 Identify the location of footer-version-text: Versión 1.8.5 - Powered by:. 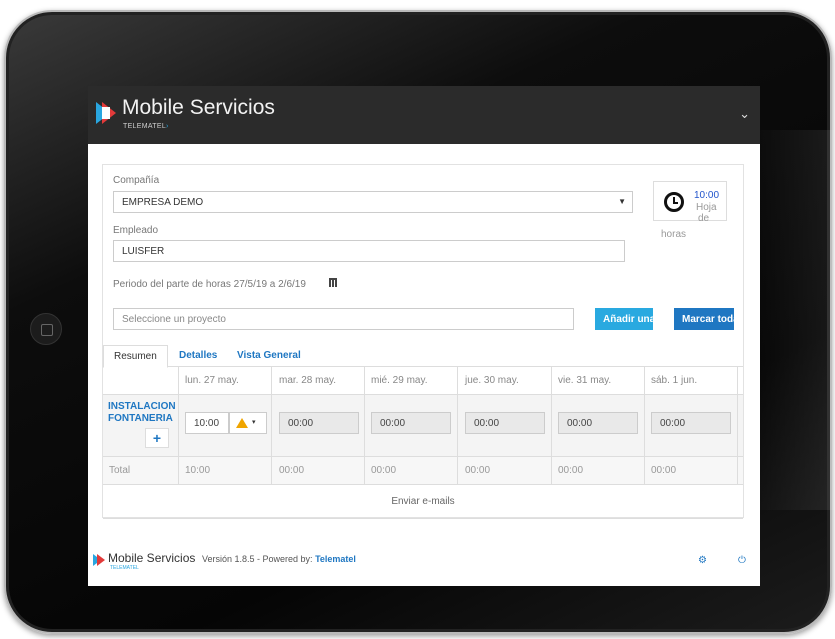
(257, 559).